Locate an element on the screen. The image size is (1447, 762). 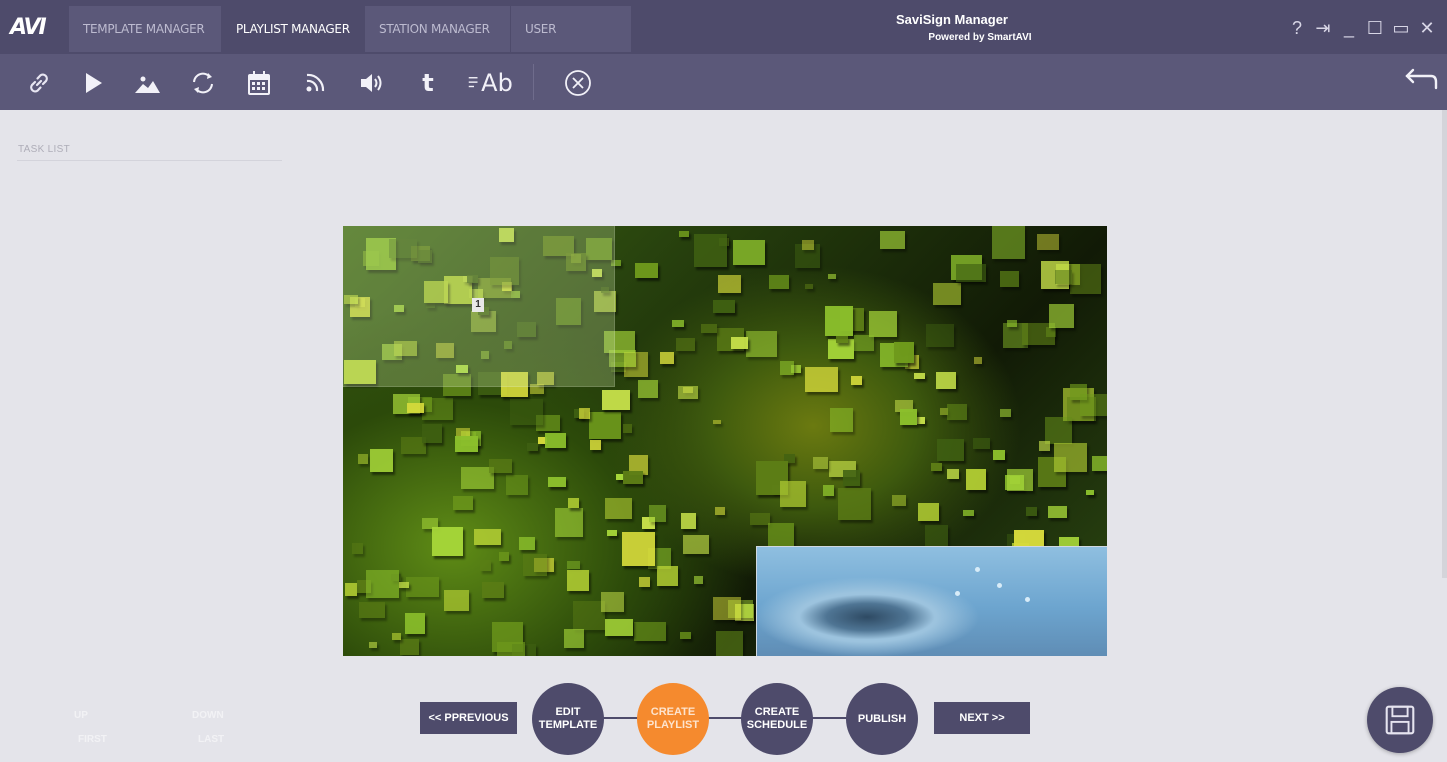
rss-icon is located at coordinates (315, 83).